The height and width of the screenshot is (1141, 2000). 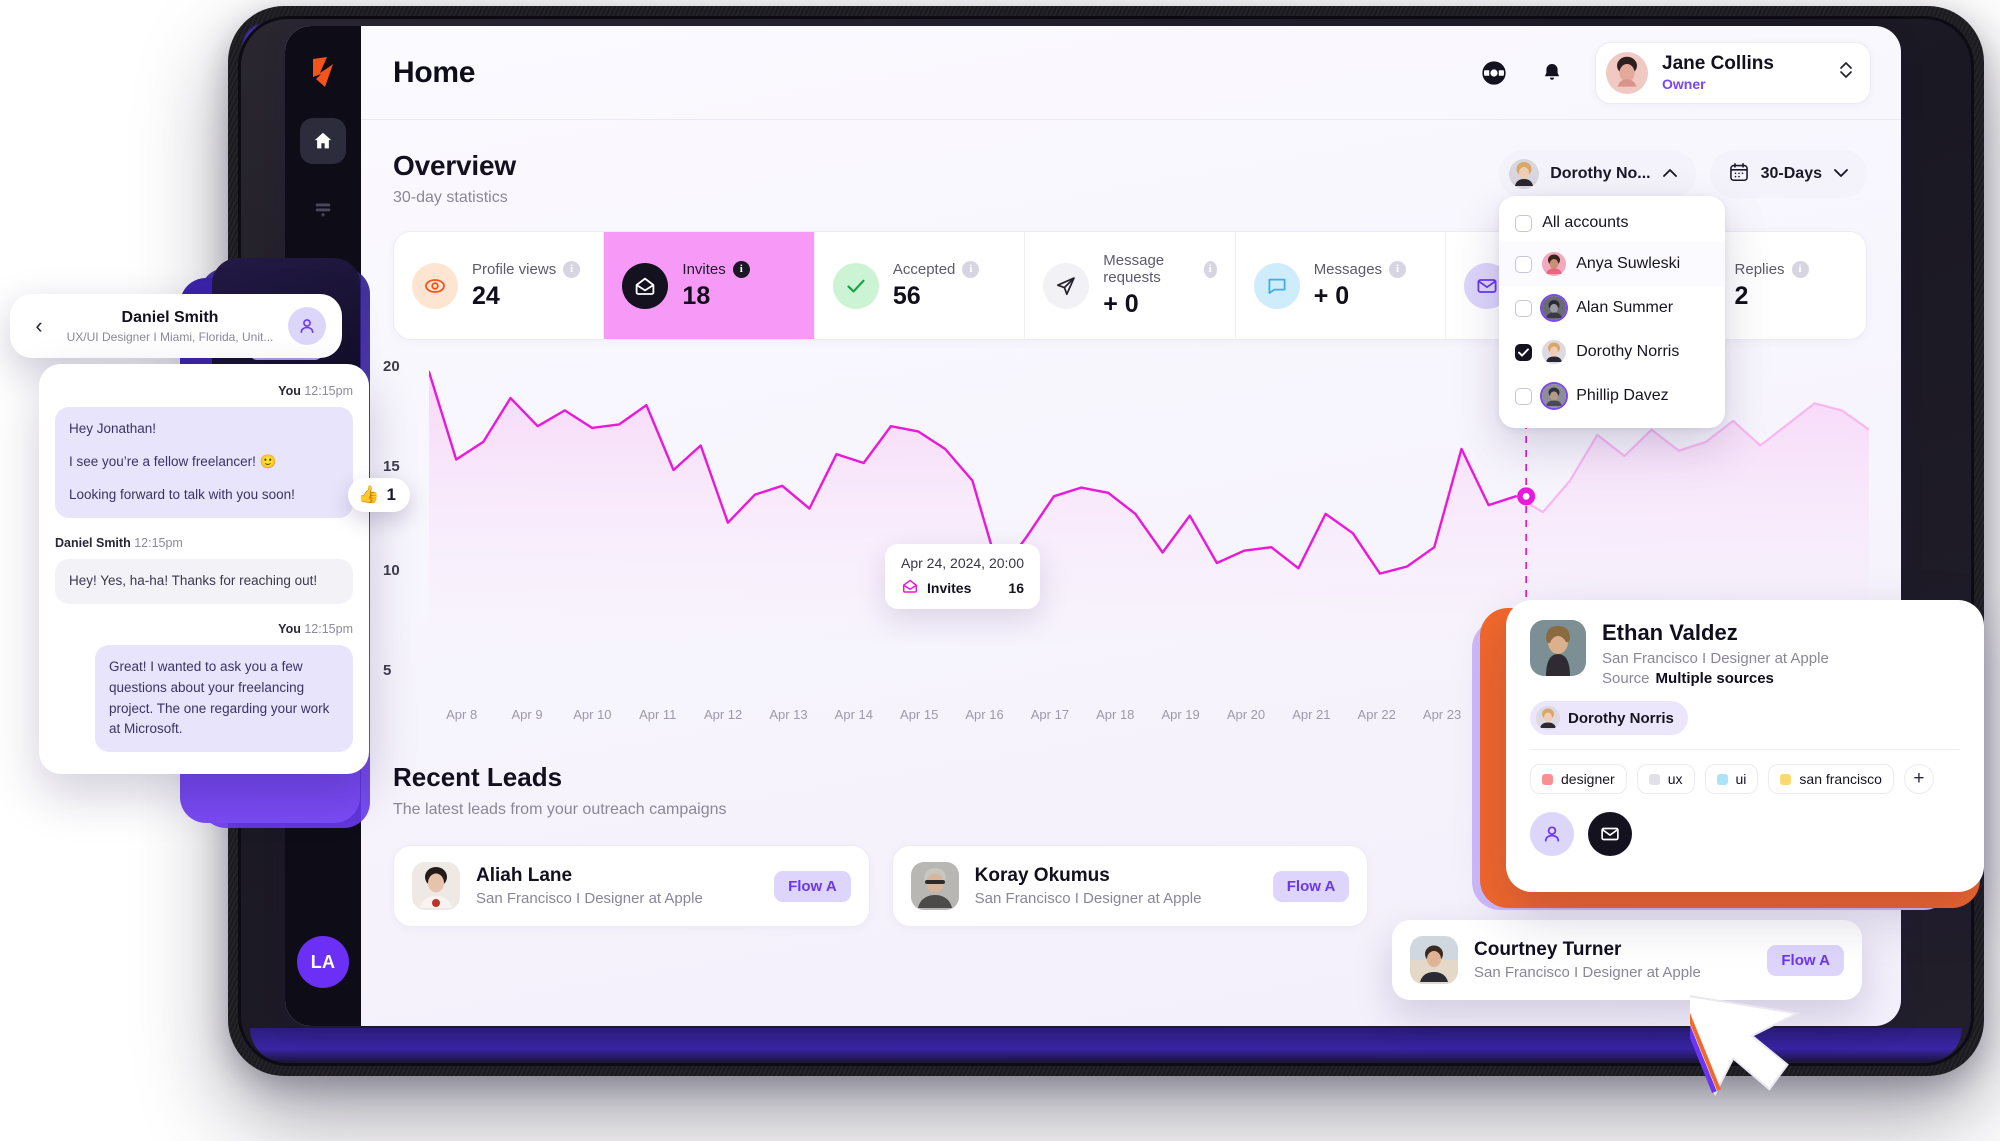 What do you see at coordinates (1612, 308) in the screenshot?
I see `account-option-alan: Alan Summer` at bounding box center [1612, 308].